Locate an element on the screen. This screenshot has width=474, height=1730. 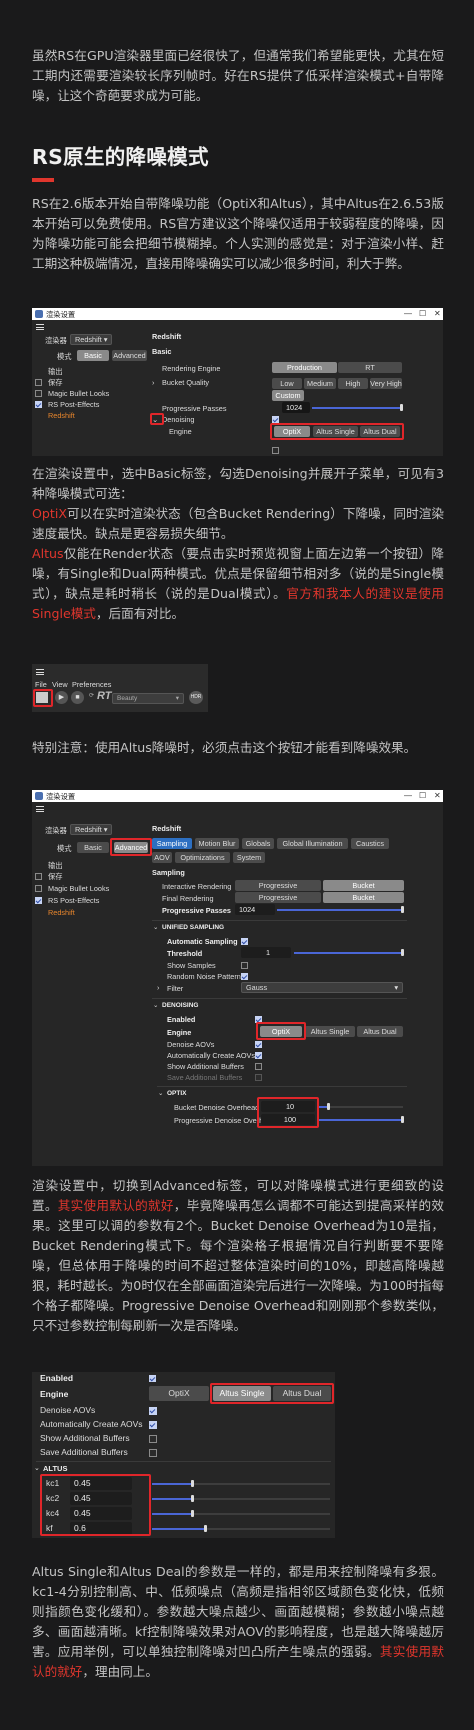
altus-dual-button: Altus Dual is located at coordinates (380, 1031).